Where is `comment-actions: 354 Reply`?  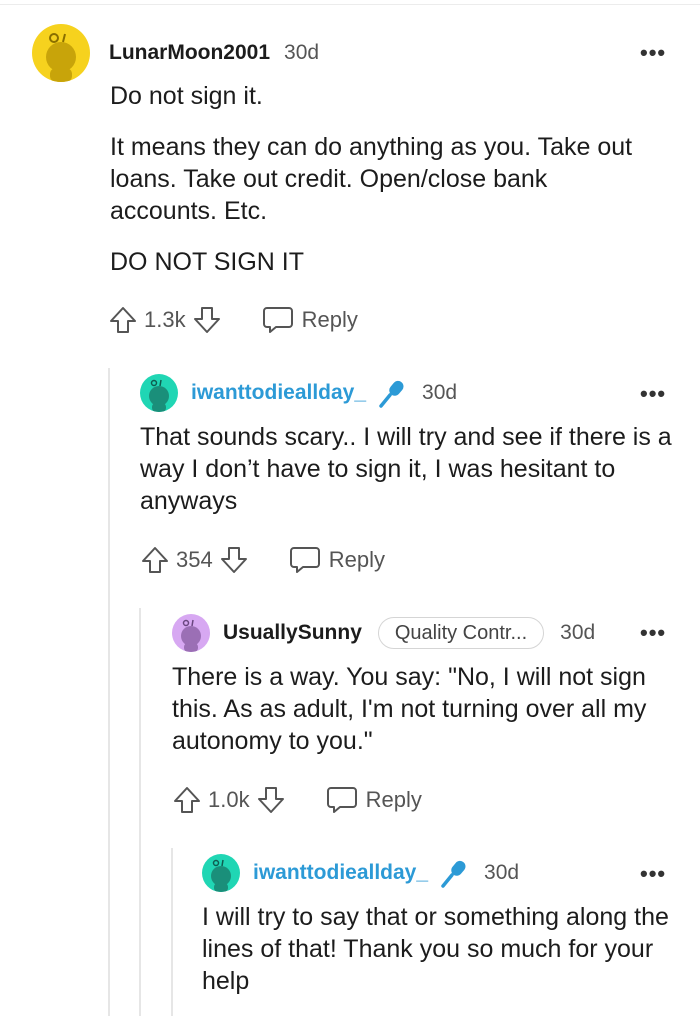 comment-actions: 354 Reply is located at coordinates (262, 560).